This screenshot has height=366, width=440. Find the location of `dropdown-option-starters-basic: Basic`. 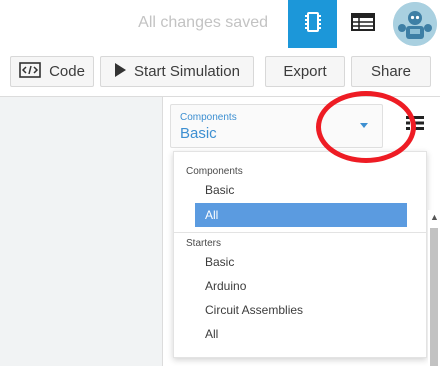

dropdown-option-starters-basic: Basic is located at coordinates (301, 262).